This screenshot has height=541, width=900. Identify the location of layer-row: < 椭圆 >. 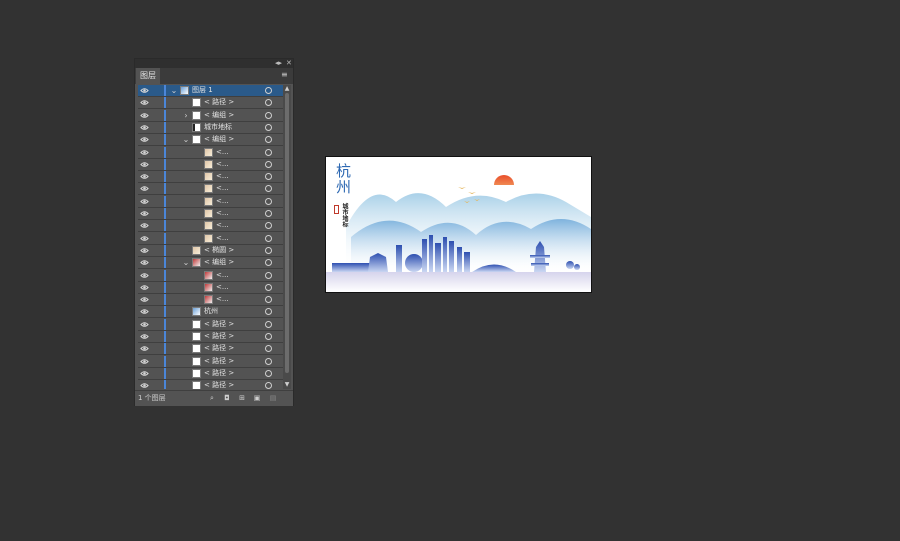
(210, 250).